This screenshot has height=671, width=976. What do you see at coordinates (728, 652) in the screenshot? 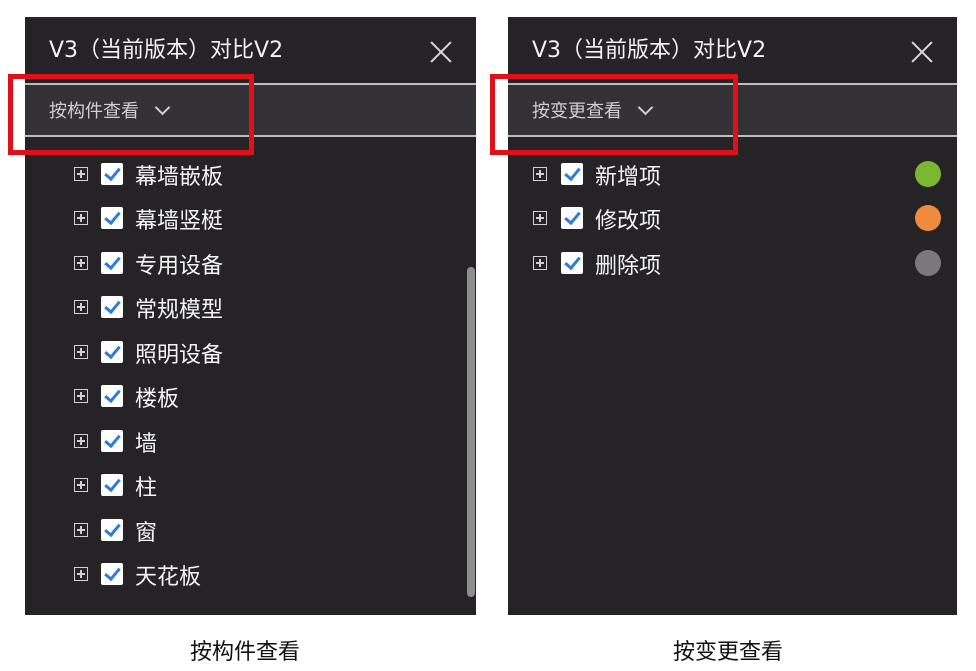
I see `caption-right: 按变更查看` at bounding box center [728, 652].